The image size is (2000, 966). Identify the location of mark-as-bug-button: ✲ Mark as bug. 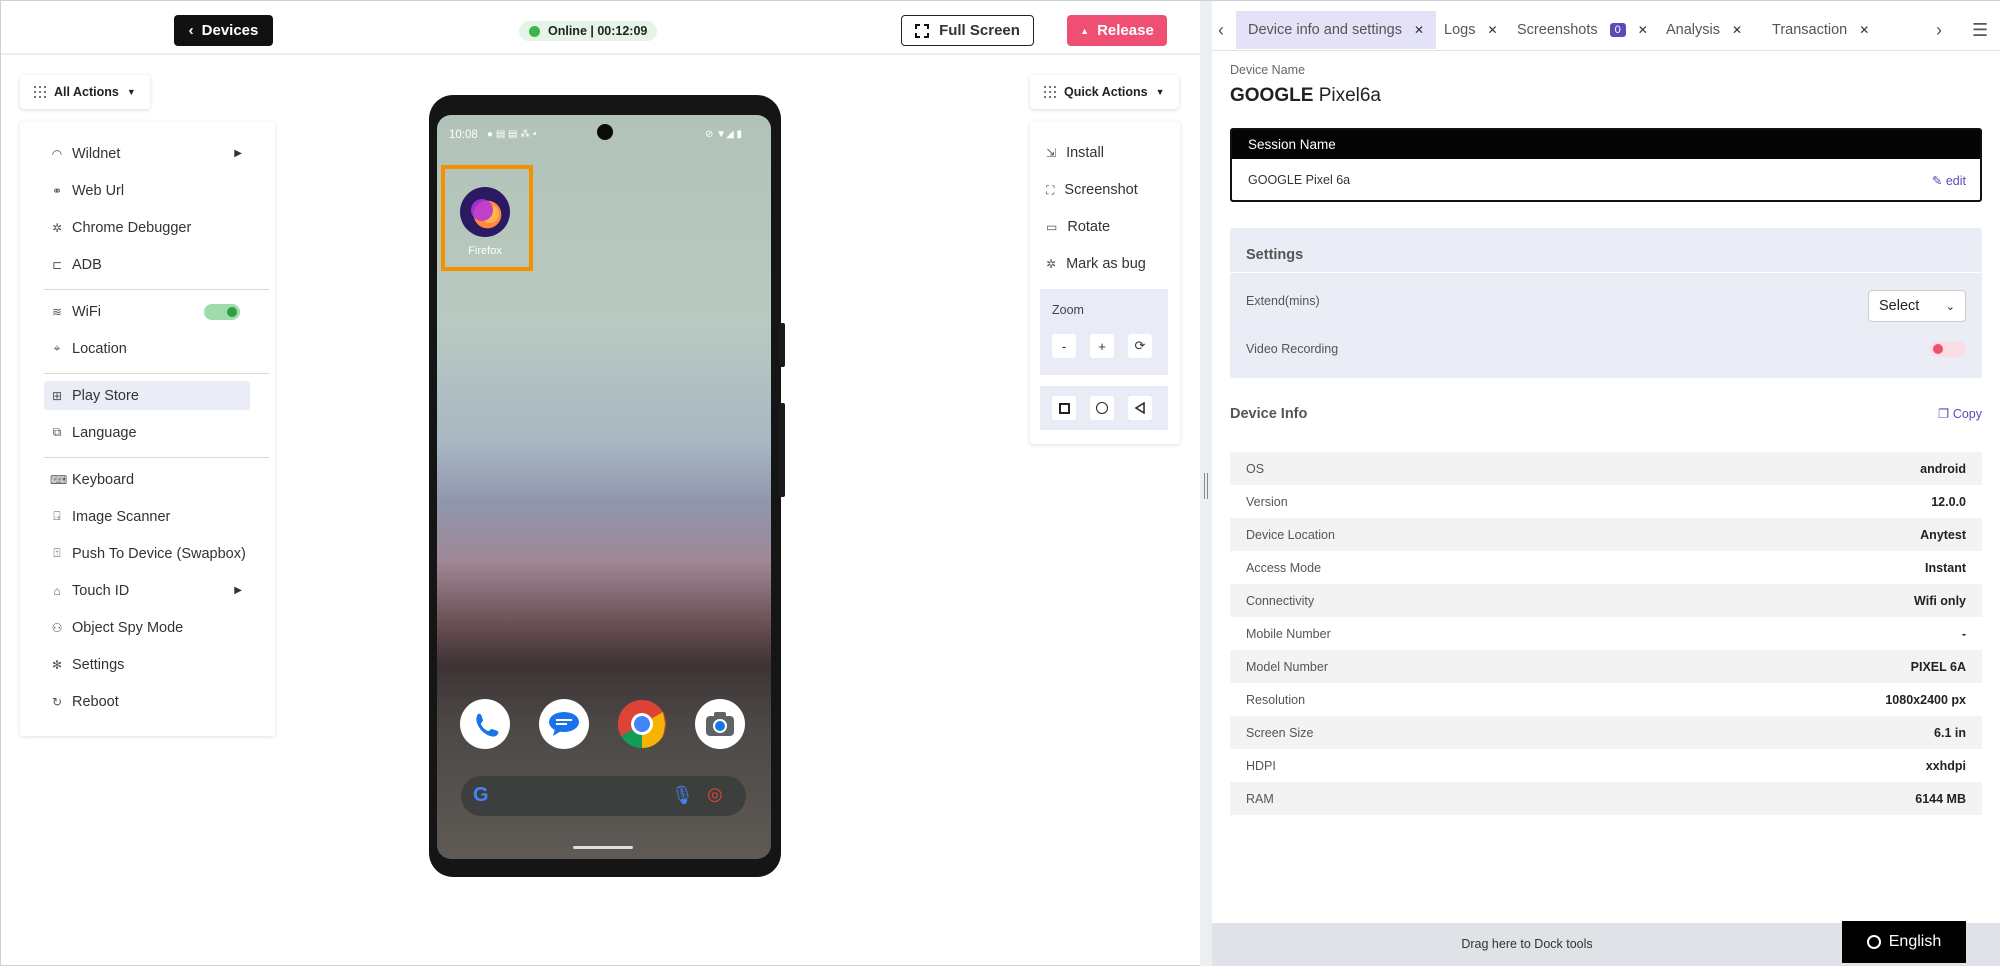
(1096, 264).